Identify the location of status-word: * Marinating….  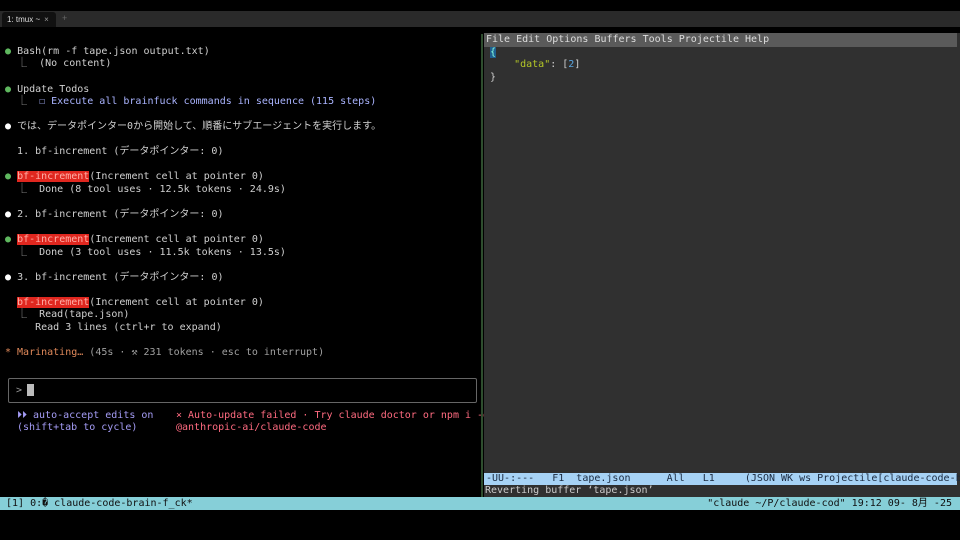
(44, 352).